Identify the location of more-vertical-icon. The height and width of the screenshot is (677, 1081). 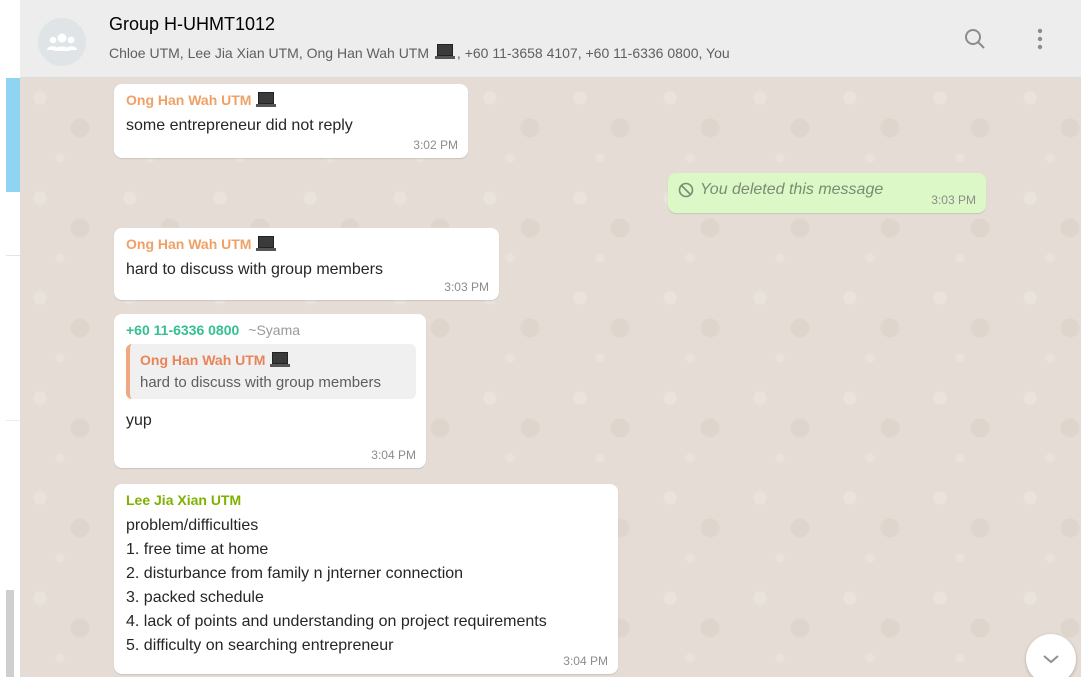
(1040, 39).